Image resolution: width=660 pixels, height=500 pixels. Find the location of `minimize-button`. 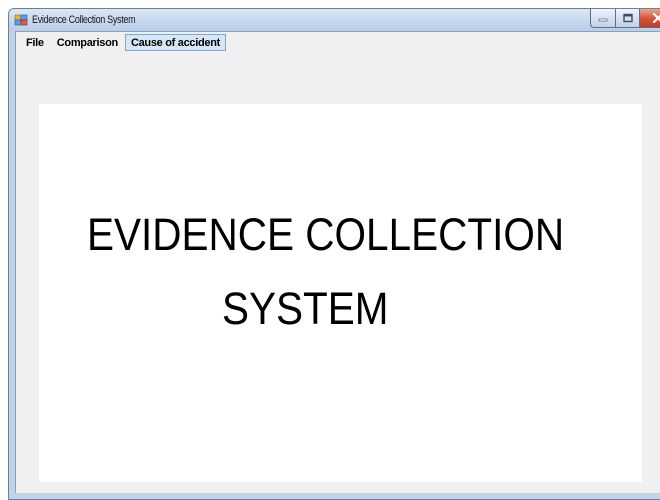

minimize-button is located at coordinates (602, 18).